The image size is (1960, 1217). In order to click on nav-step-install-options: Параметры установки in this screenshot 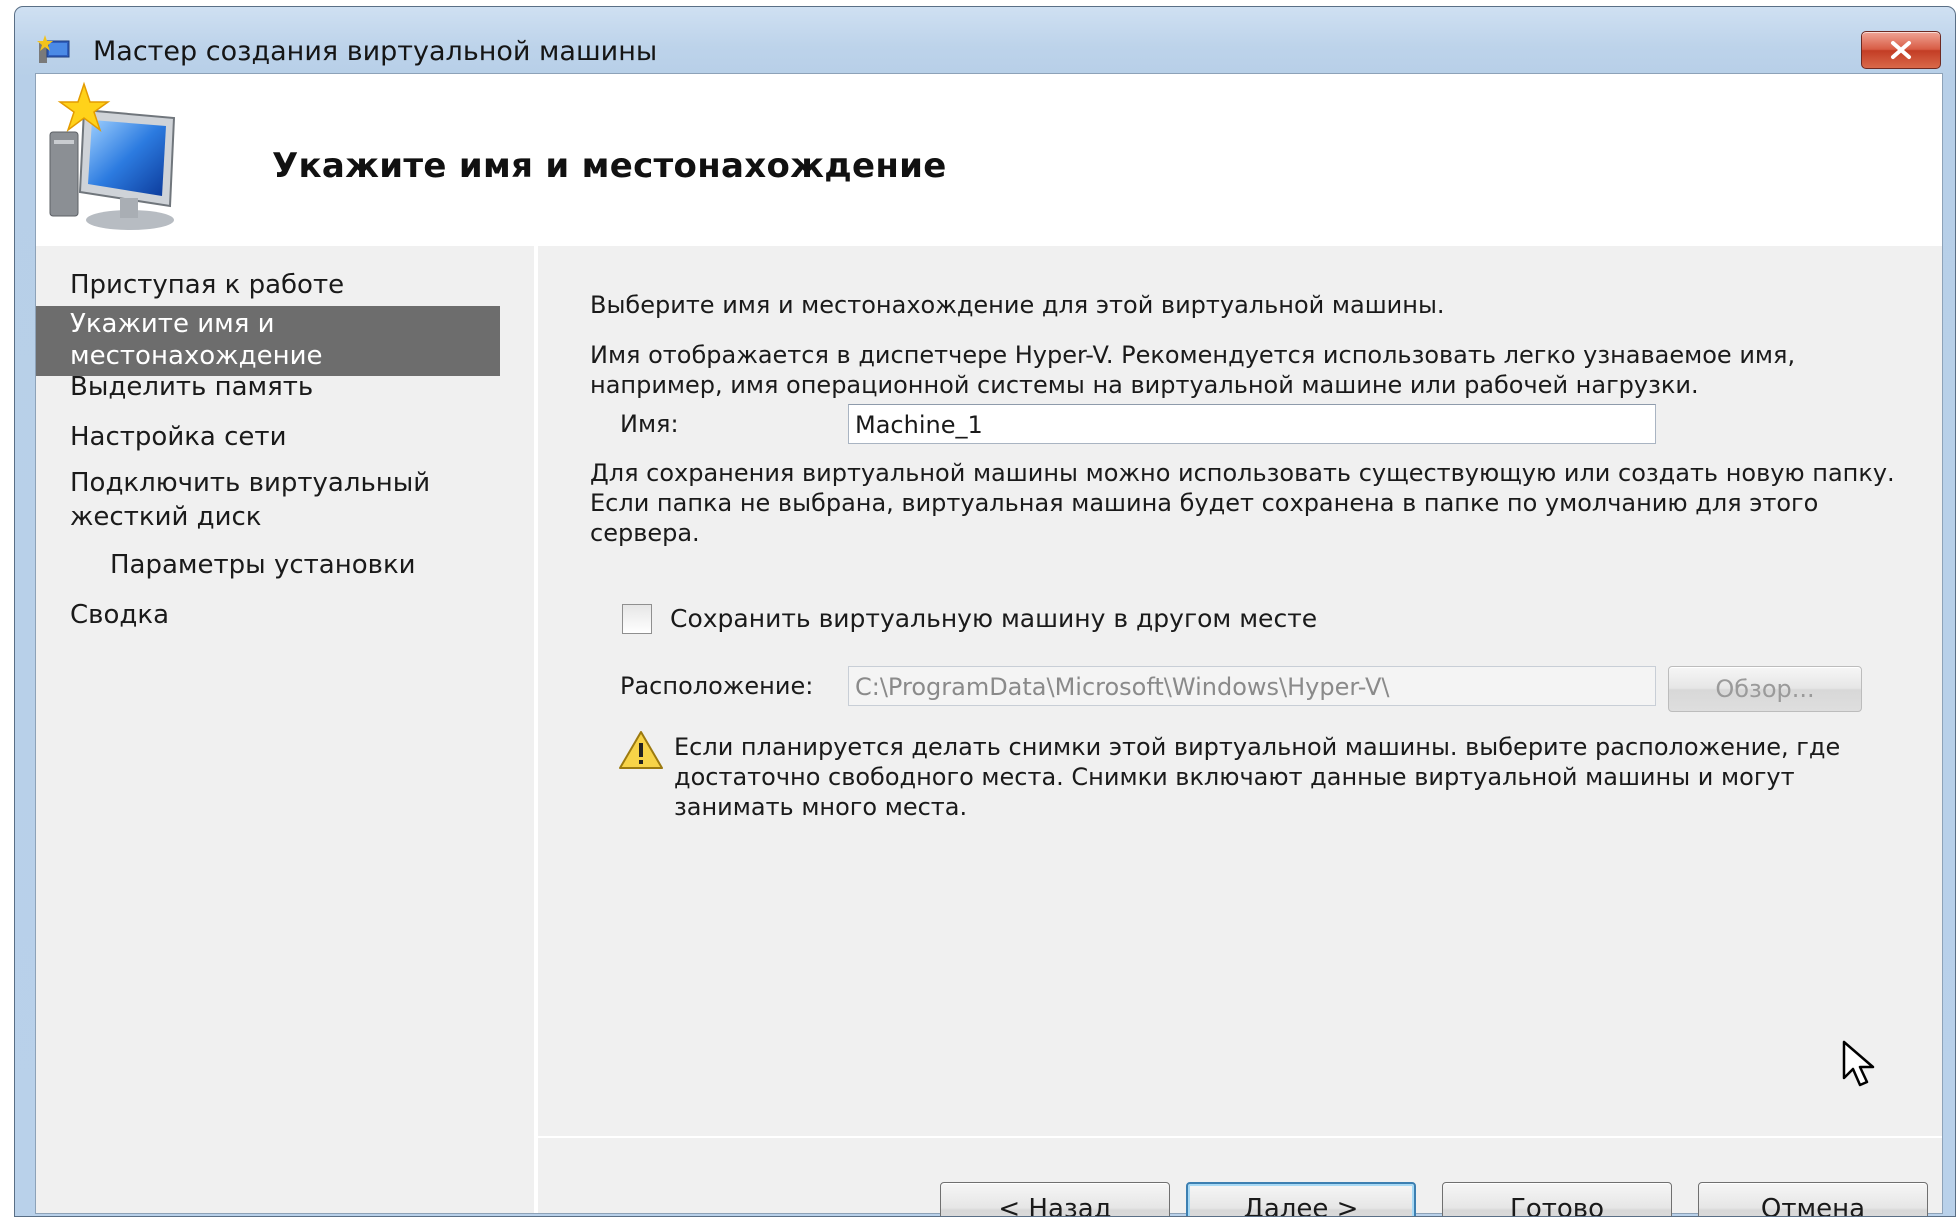, I will do `click(263, 565)`.